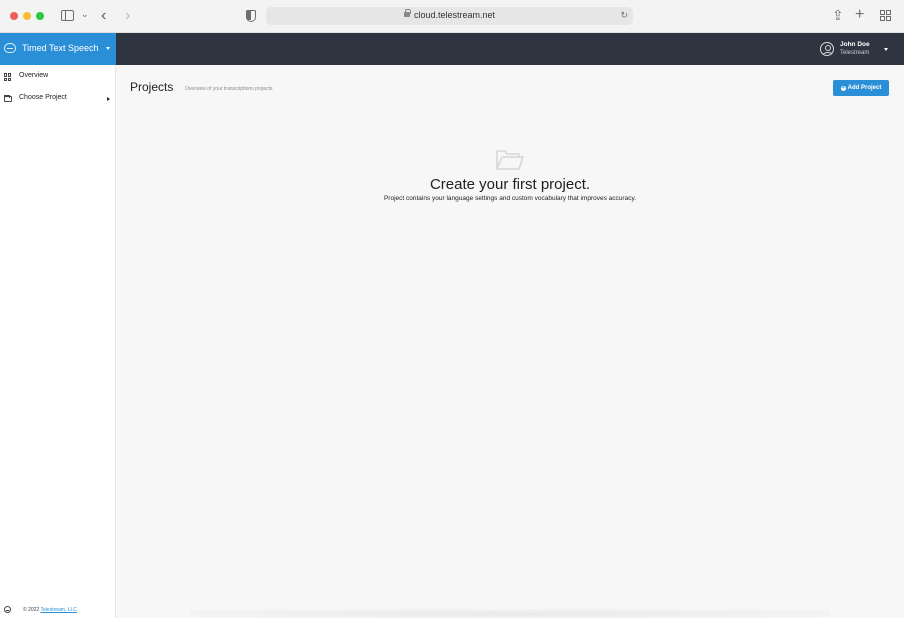 The width and height of the screenshot is (904, 618). Describe the element at coordinates (108, 99) in the screenshot. I see `caret-right-icon` at that location.